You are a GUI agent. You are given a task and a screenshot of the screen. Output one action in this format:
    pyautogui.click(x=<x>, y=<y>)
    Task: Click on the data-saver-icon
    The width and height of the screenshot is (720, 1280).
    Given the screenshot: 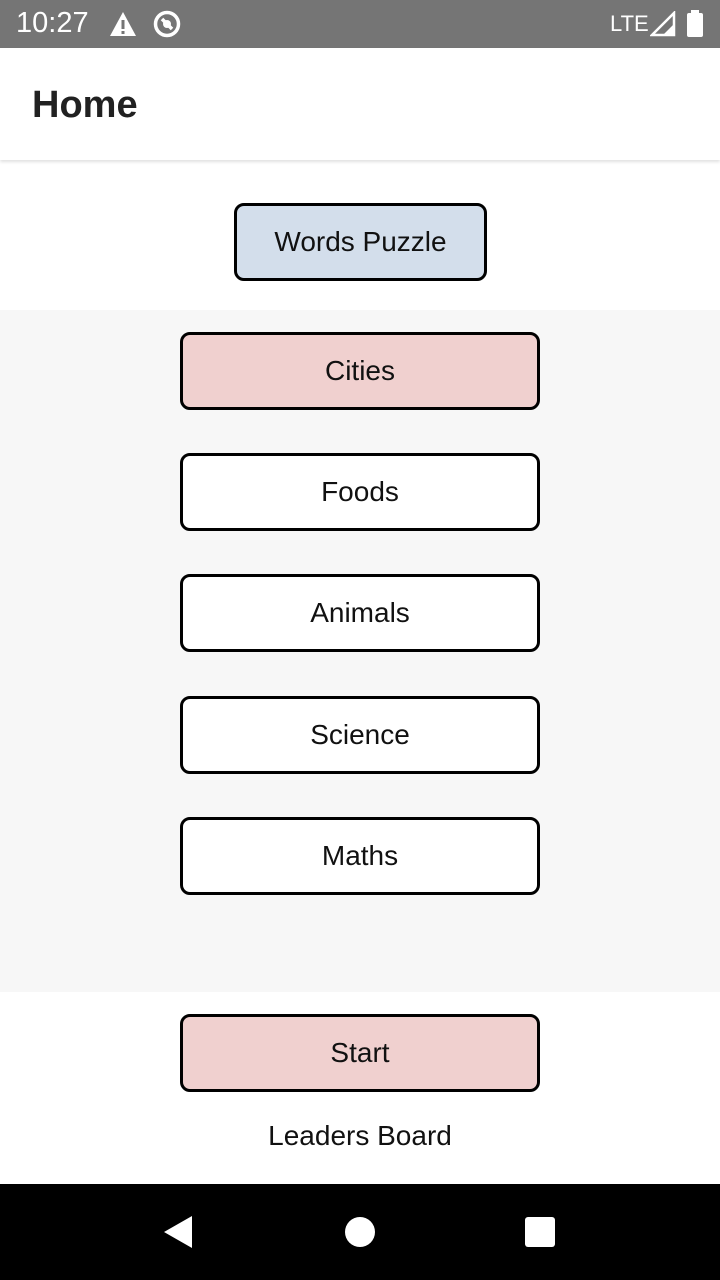 What is the action you would take?
    pyautogui.click(x=167, y=24)
    